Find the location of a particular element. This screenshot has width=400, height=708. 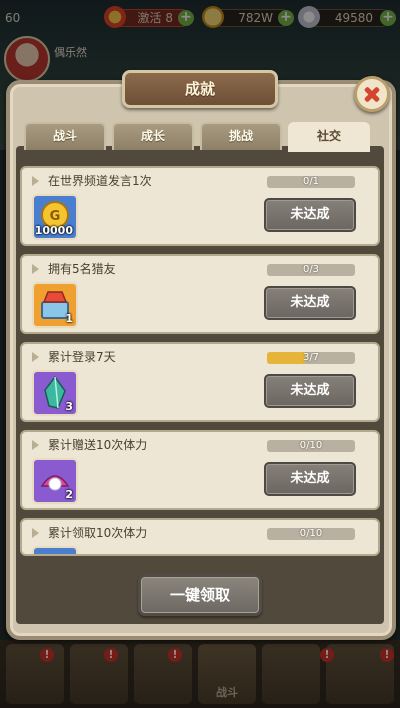

task-title: 累计赠送10次体力 is located at coordinates (98, 445).